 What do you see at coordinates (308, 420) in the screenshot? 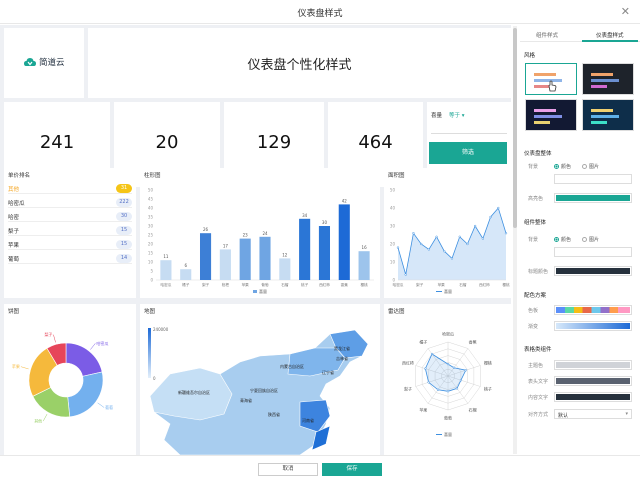
I see `map-label: 河南省` at bounding box center [308, 420].